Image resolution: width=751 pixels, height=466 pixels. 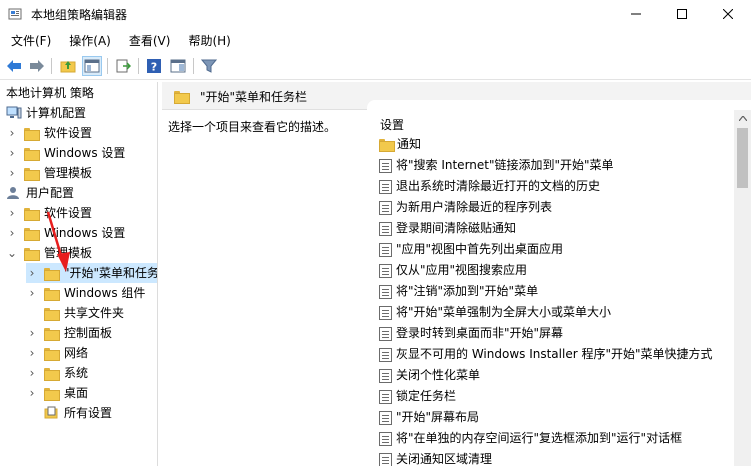 I want to click on list-item: "应用"视图中首先列出桌面应用, so click(x=471, y=249).